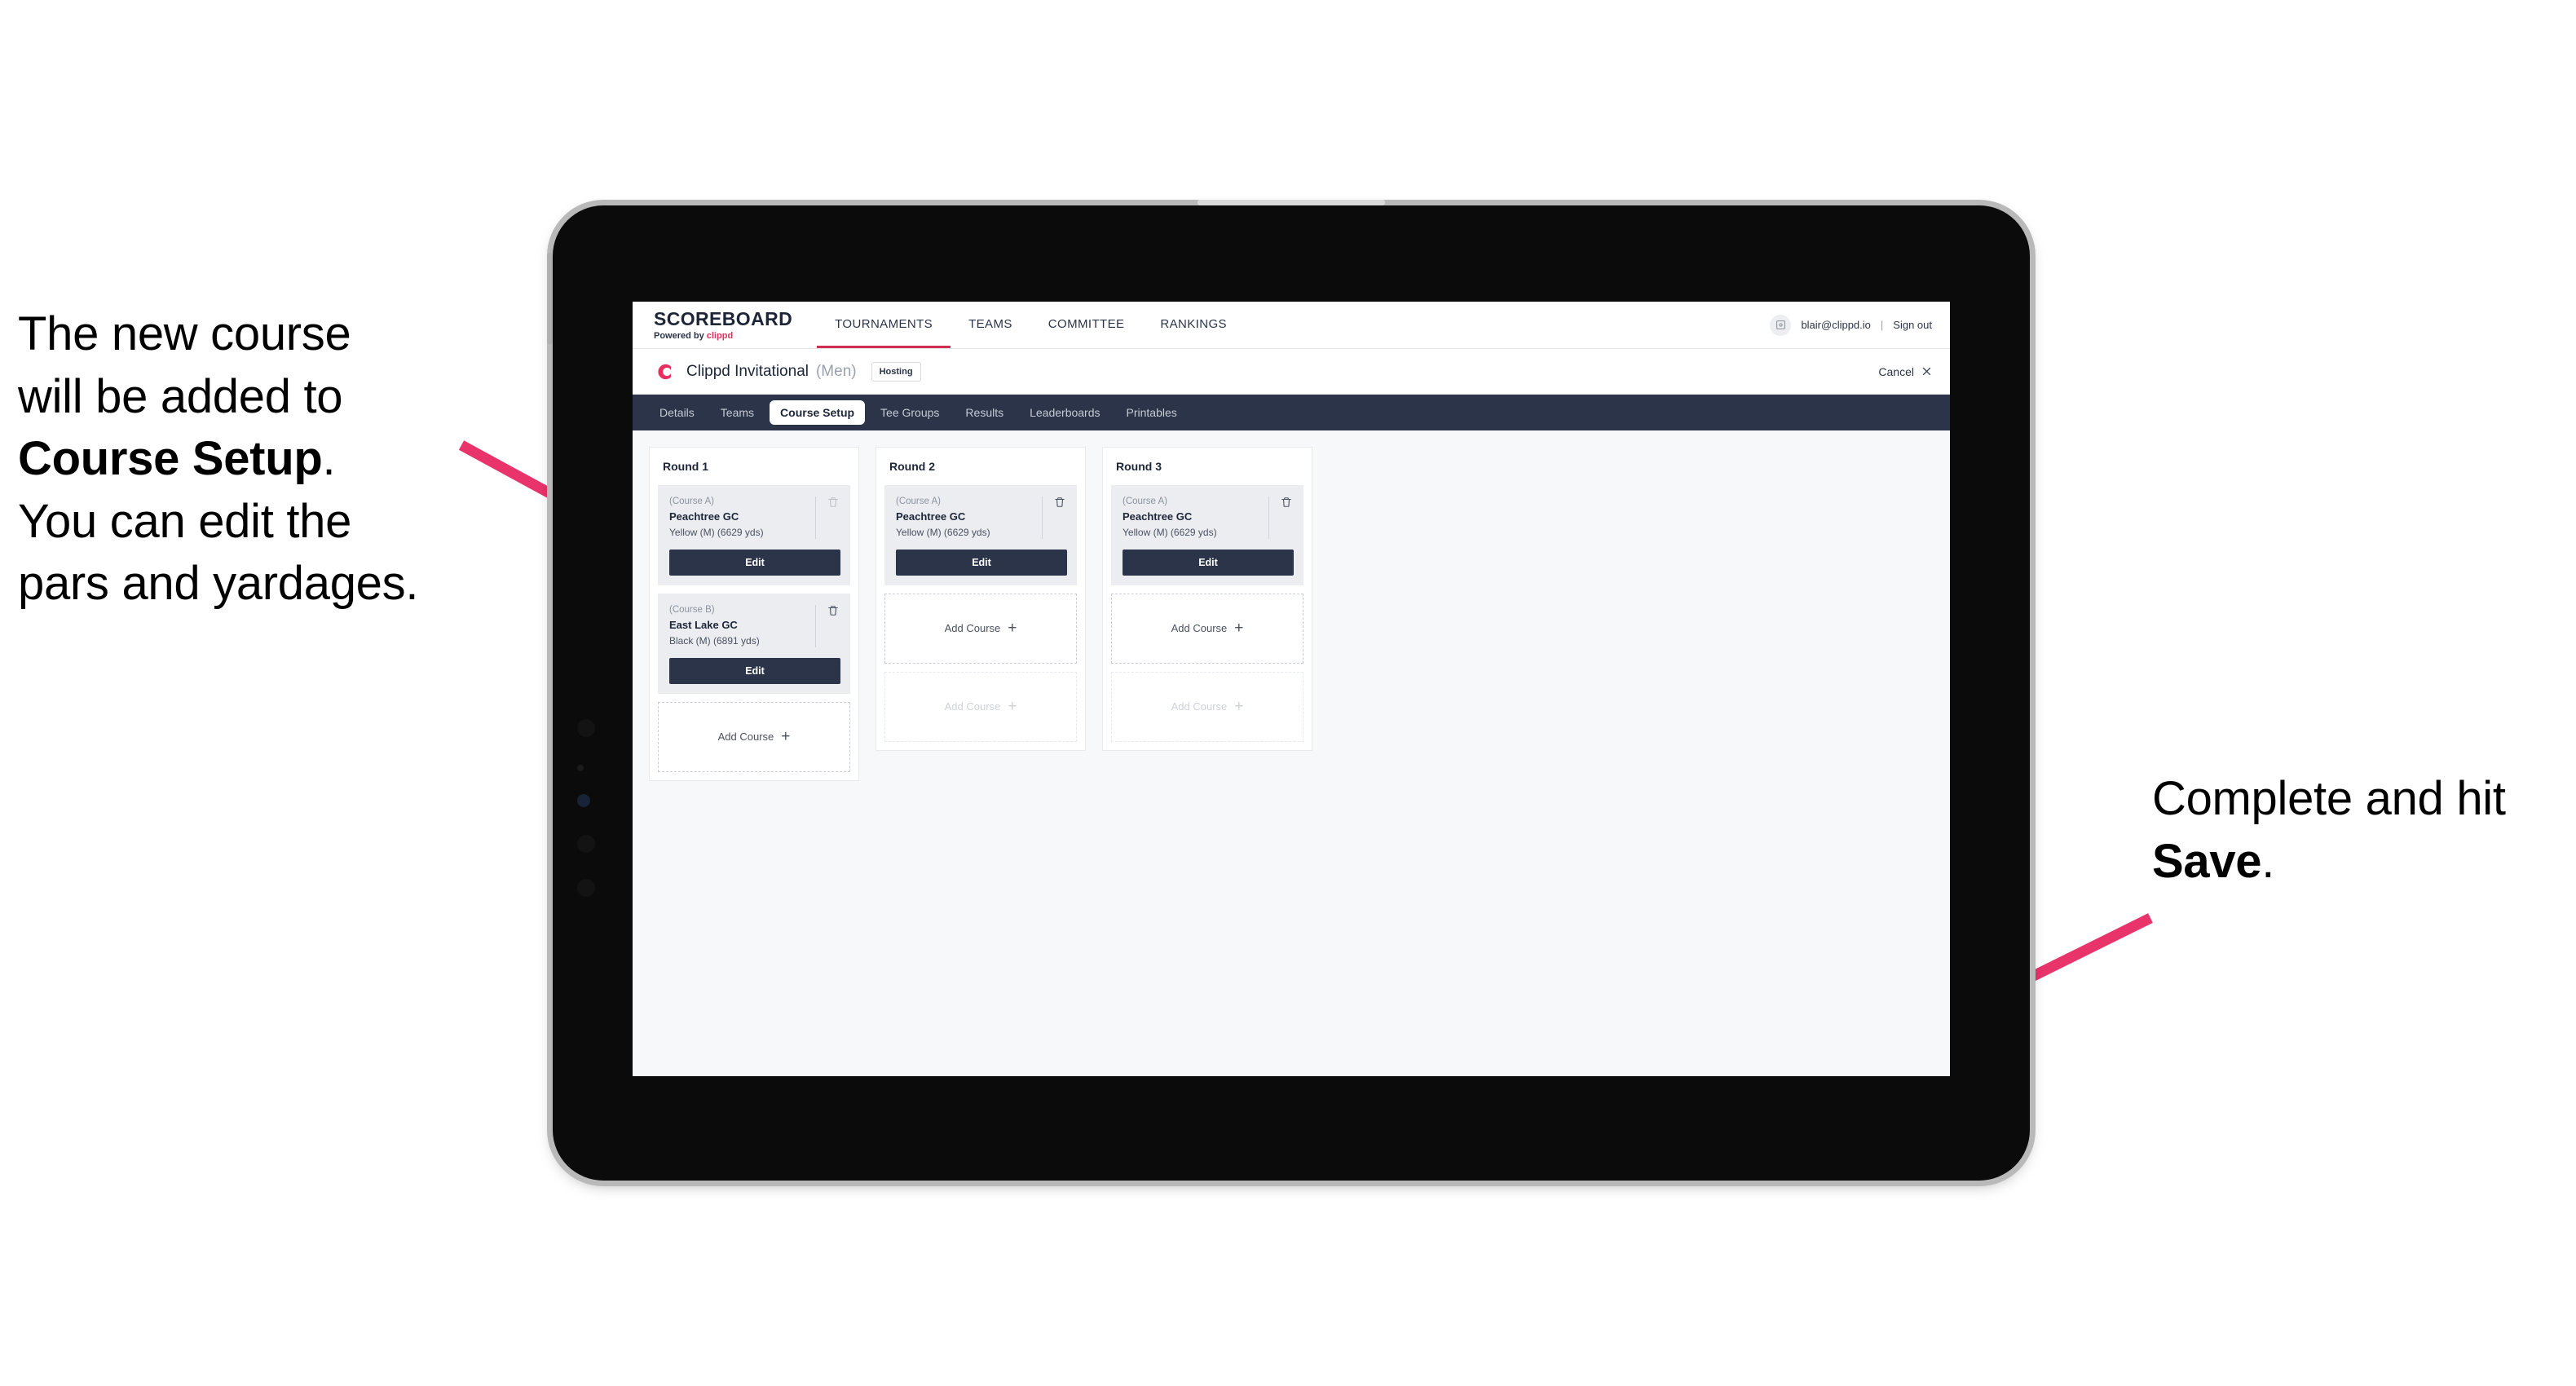 This screenshot has width=2576, height=1386. What do you see at coordinates (2268, 861) in the screenshot?
I see `annotation-right-part2: .` at bounding box center [2268, 861].